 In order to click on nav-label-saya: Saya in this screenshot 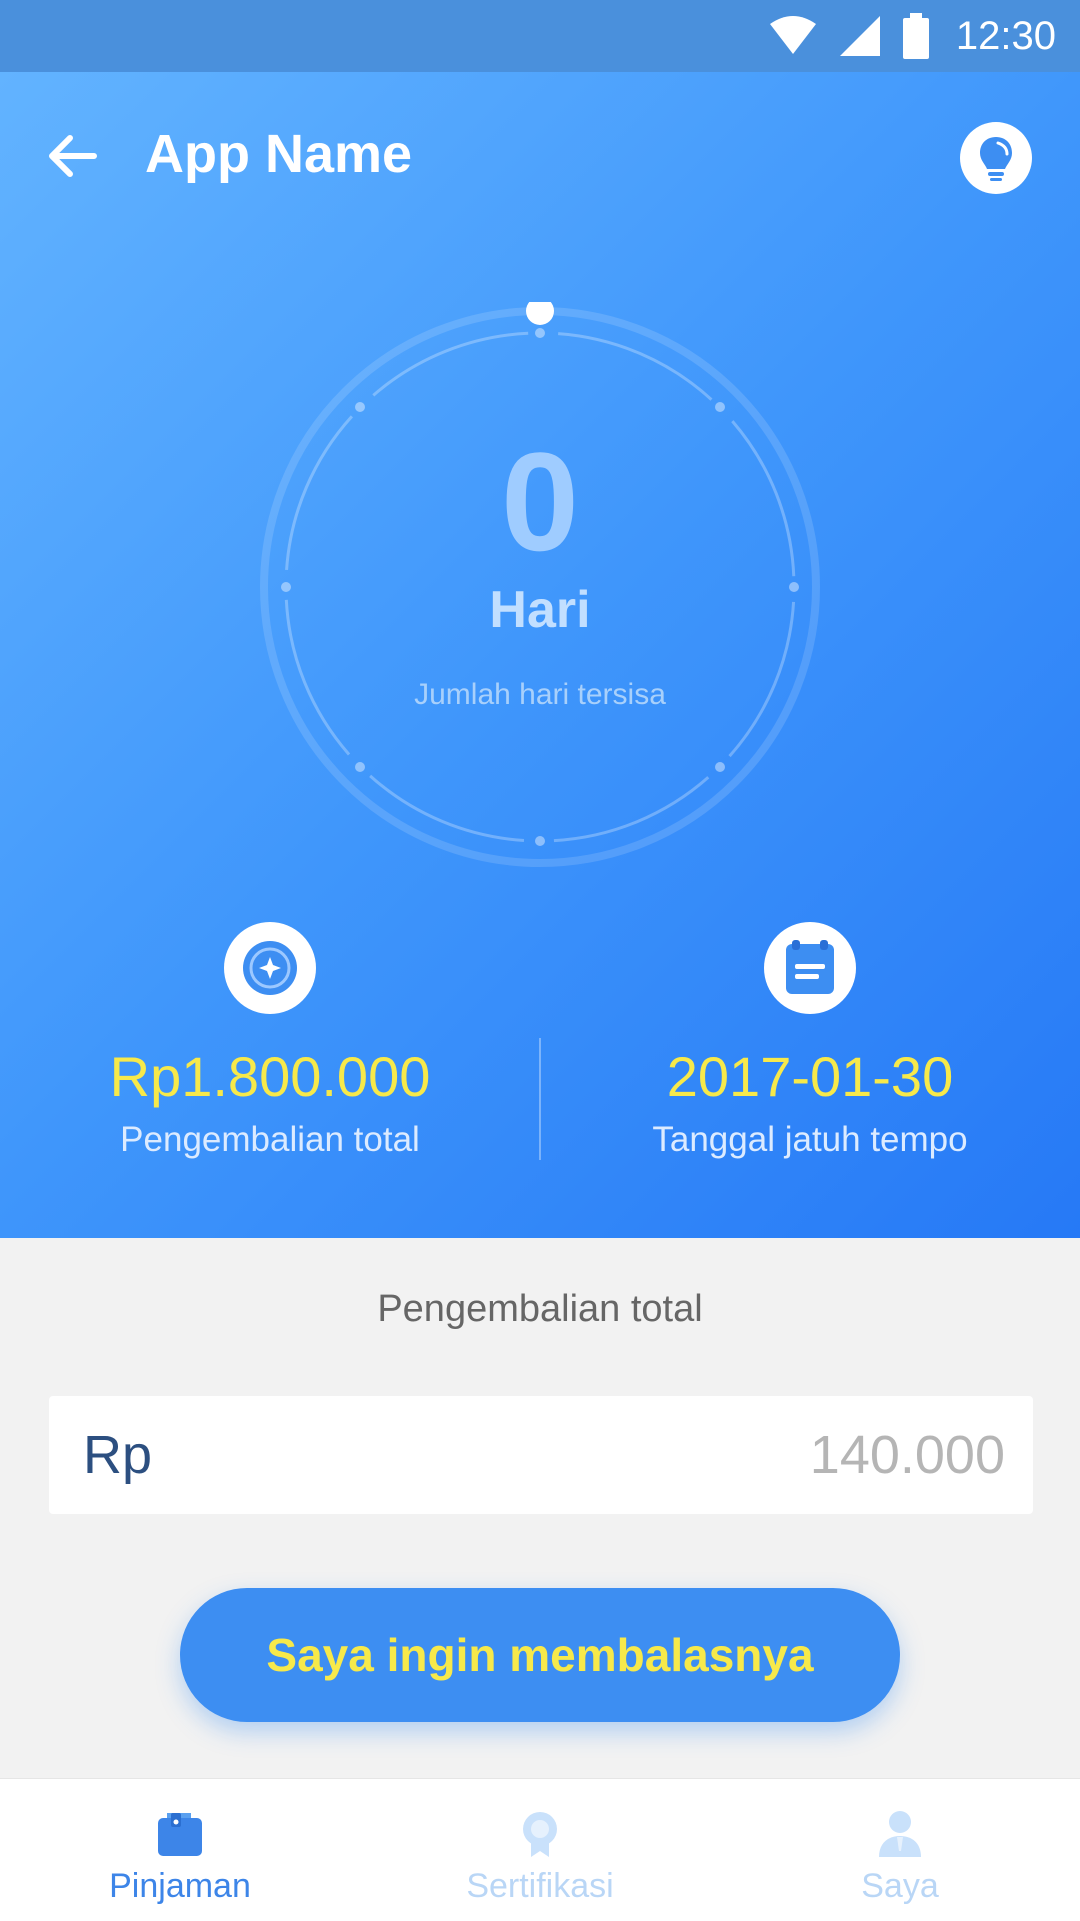, I will do `click(900, 1886)`.